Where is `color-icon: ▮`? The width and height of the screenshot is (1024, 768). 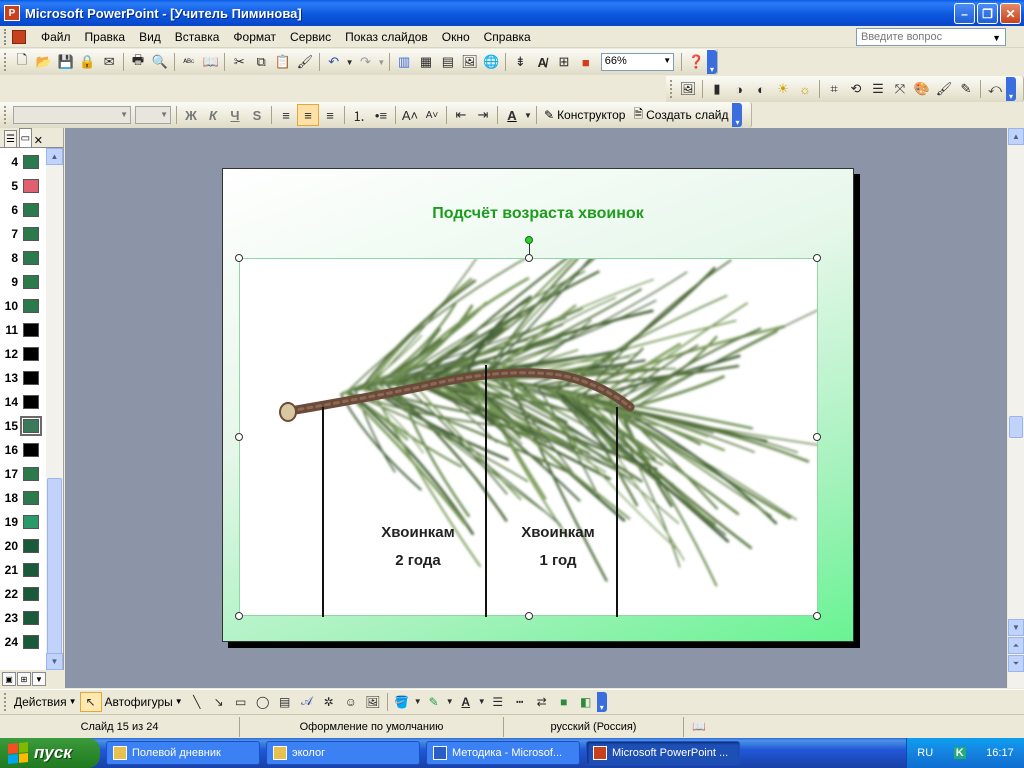
color-icon: ▮ is located at coordinates (717, 89).